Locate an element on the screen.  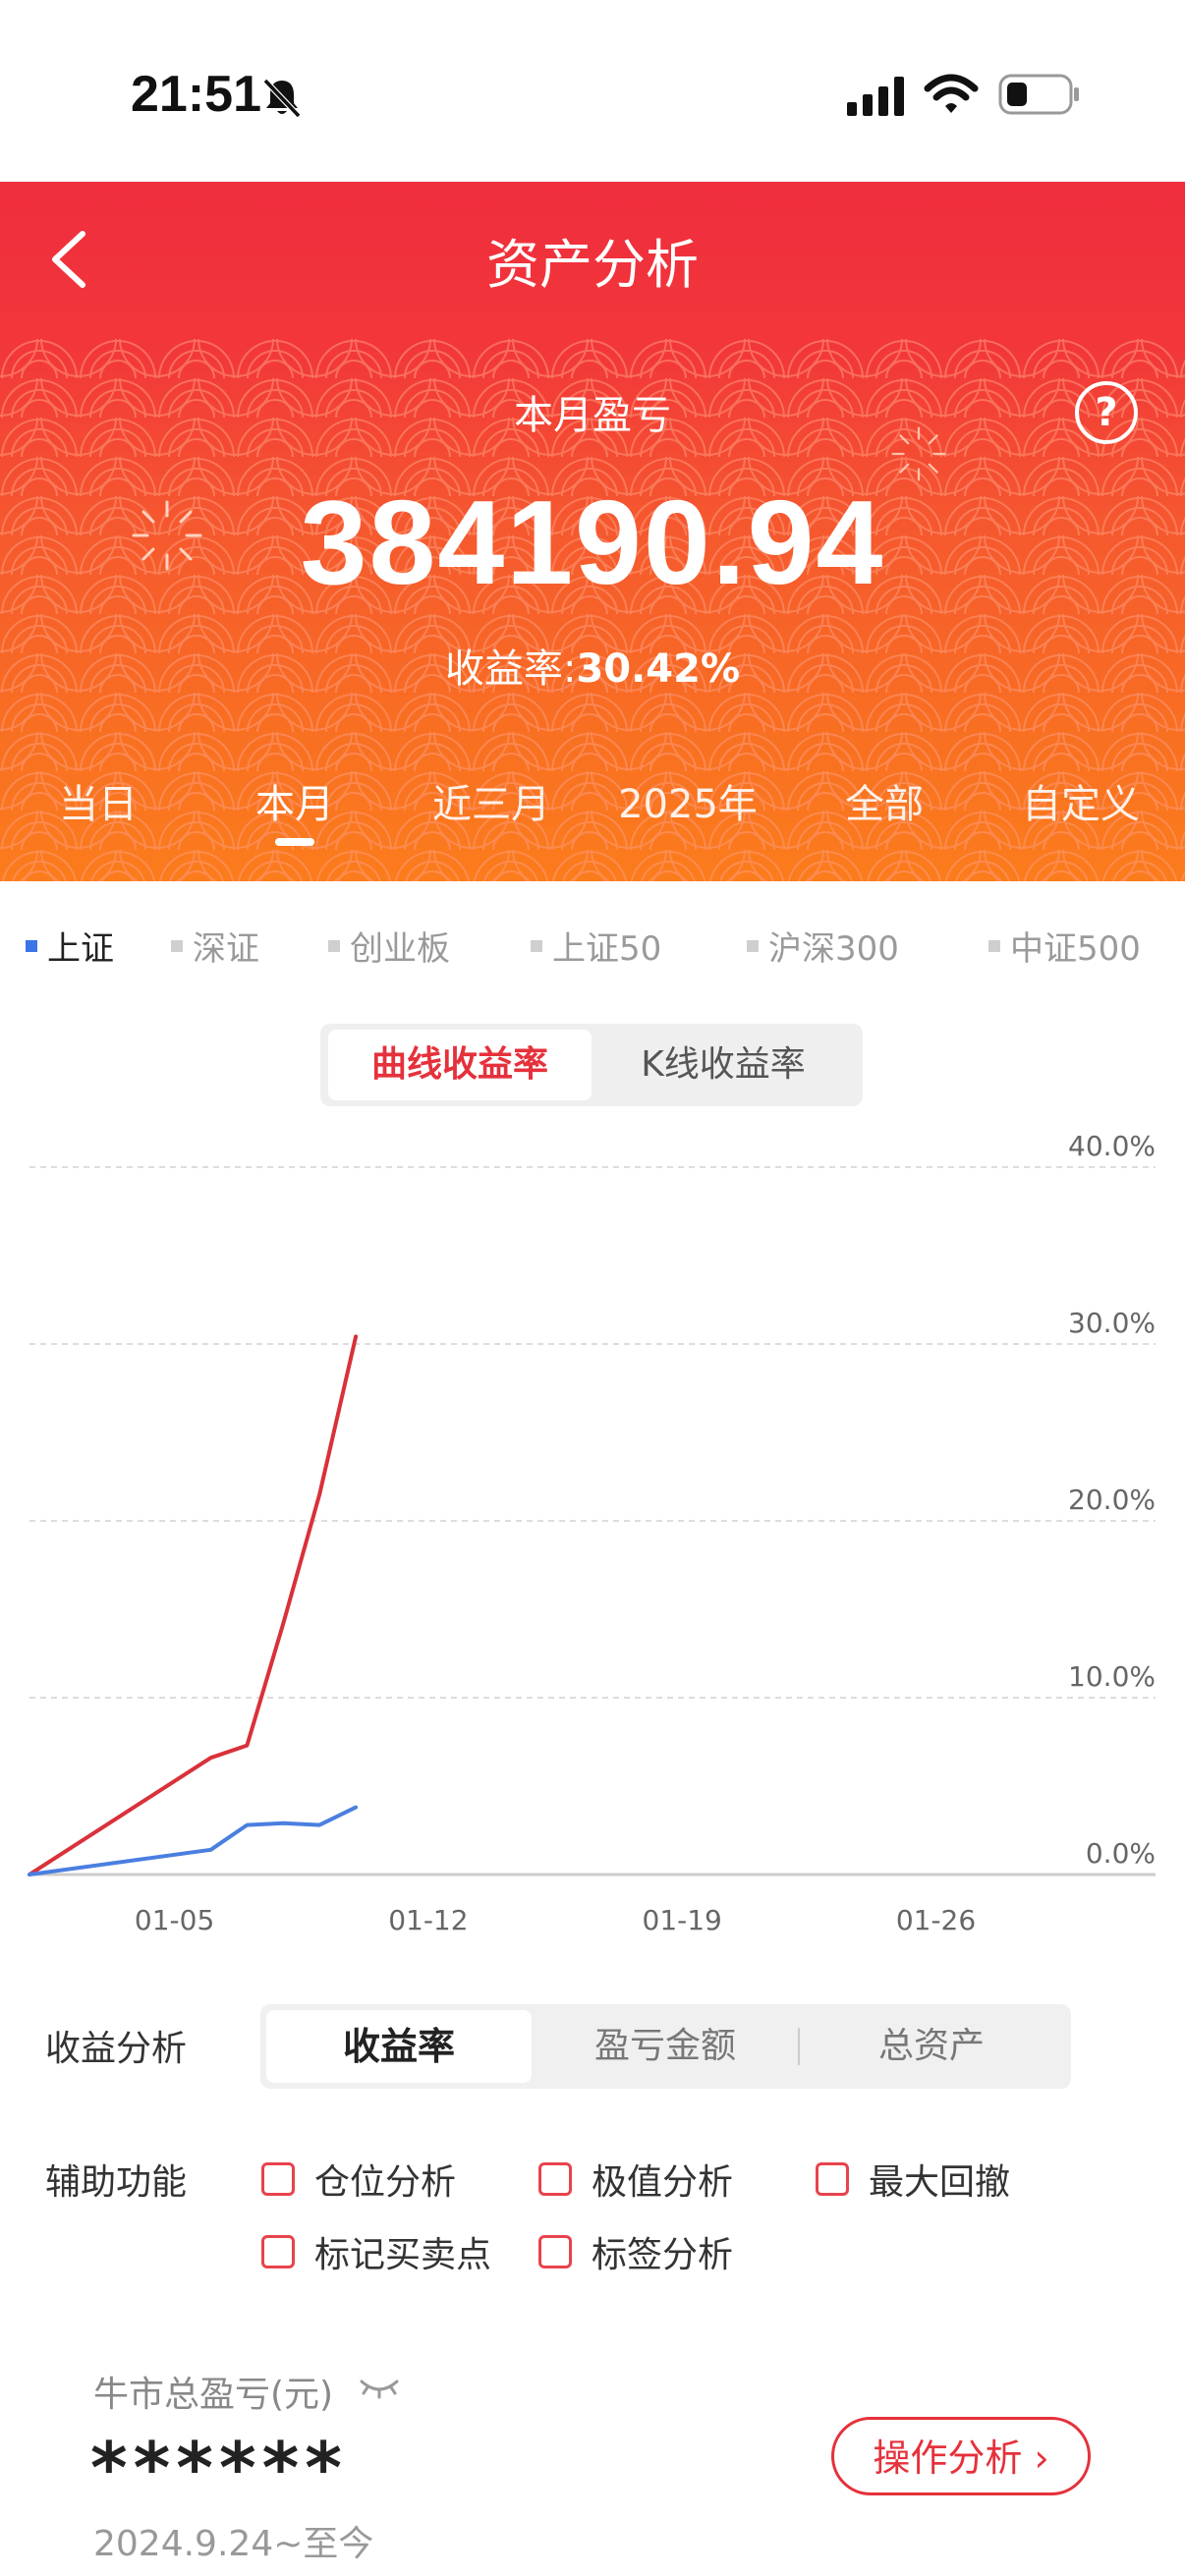
yield-rate: 收益率:30.42% is located at coordinates (592, 665).